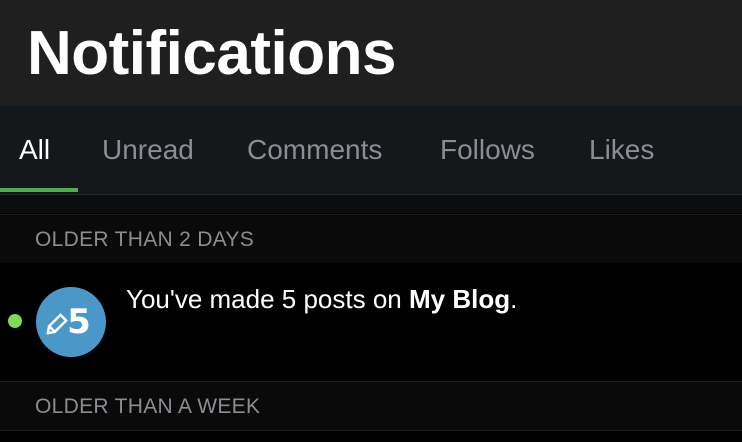 This screenshot has height=442, width=742. Describe the element at coordinates (371, 204) in the screenshot. I see `divider` at that location.